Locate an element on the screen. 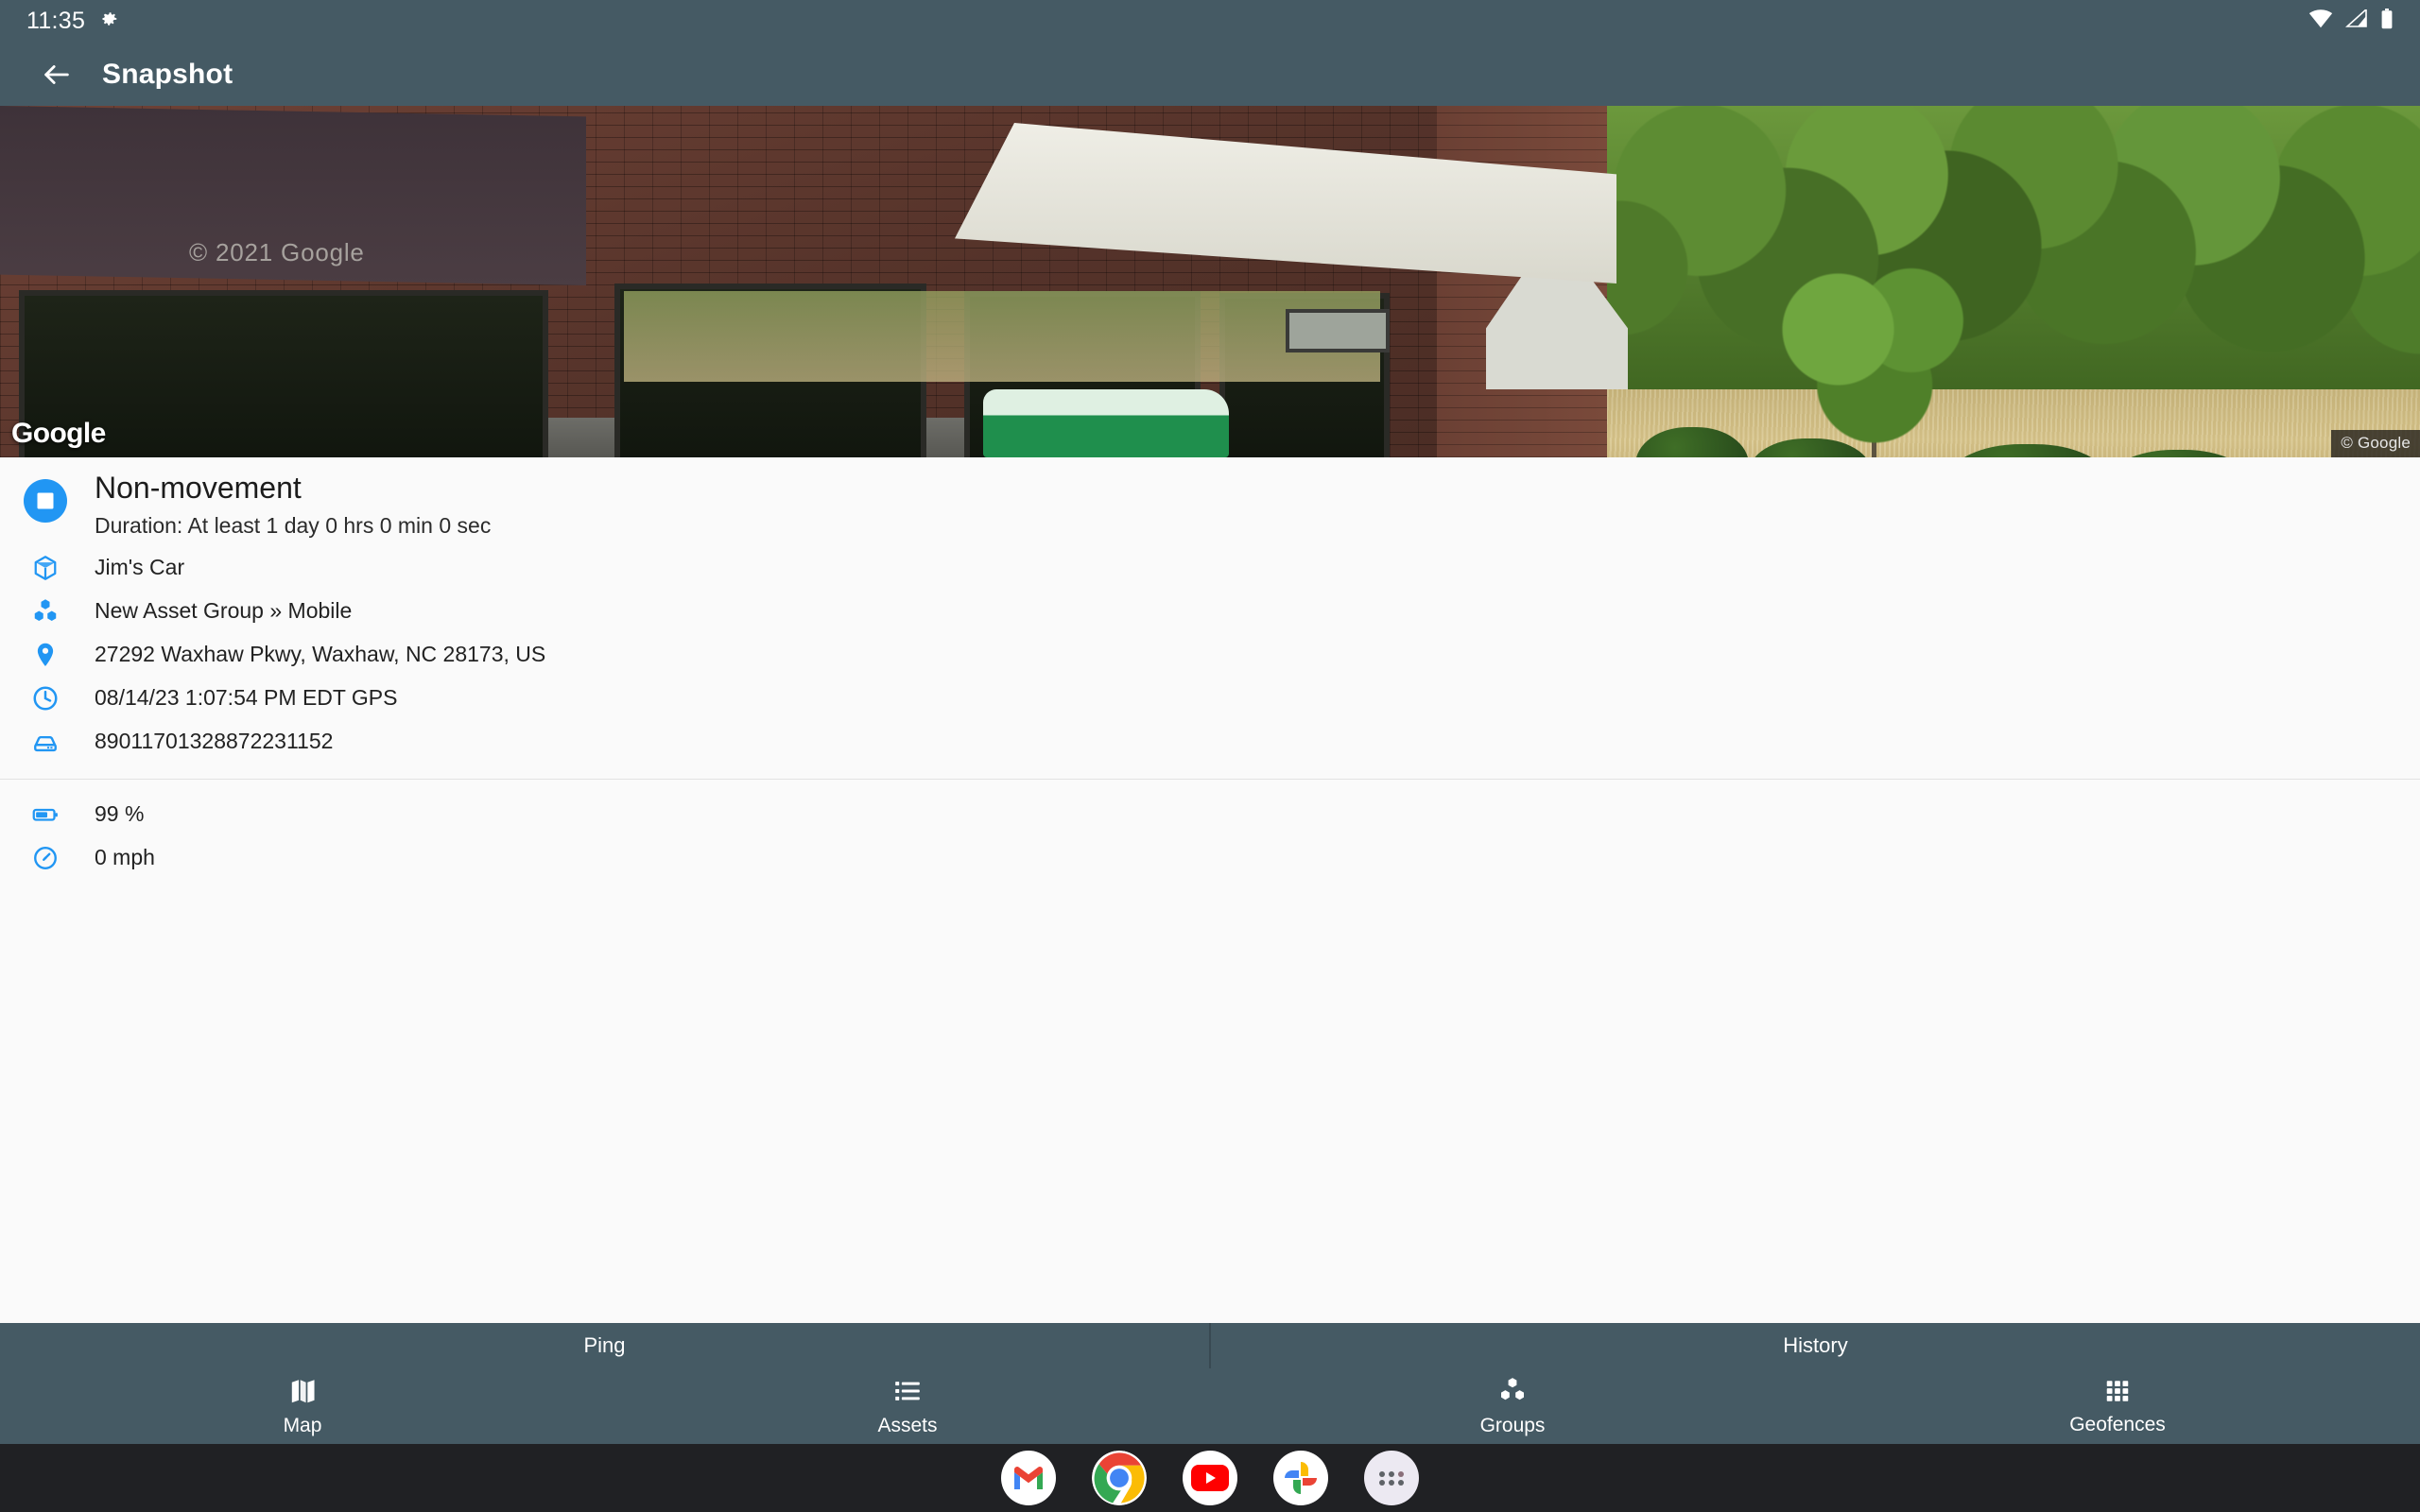 Image resolution: width=2420 pixels, height=1512 pixels. nav-item-groups-label: Groups is located at coordinates (1512, 1425).